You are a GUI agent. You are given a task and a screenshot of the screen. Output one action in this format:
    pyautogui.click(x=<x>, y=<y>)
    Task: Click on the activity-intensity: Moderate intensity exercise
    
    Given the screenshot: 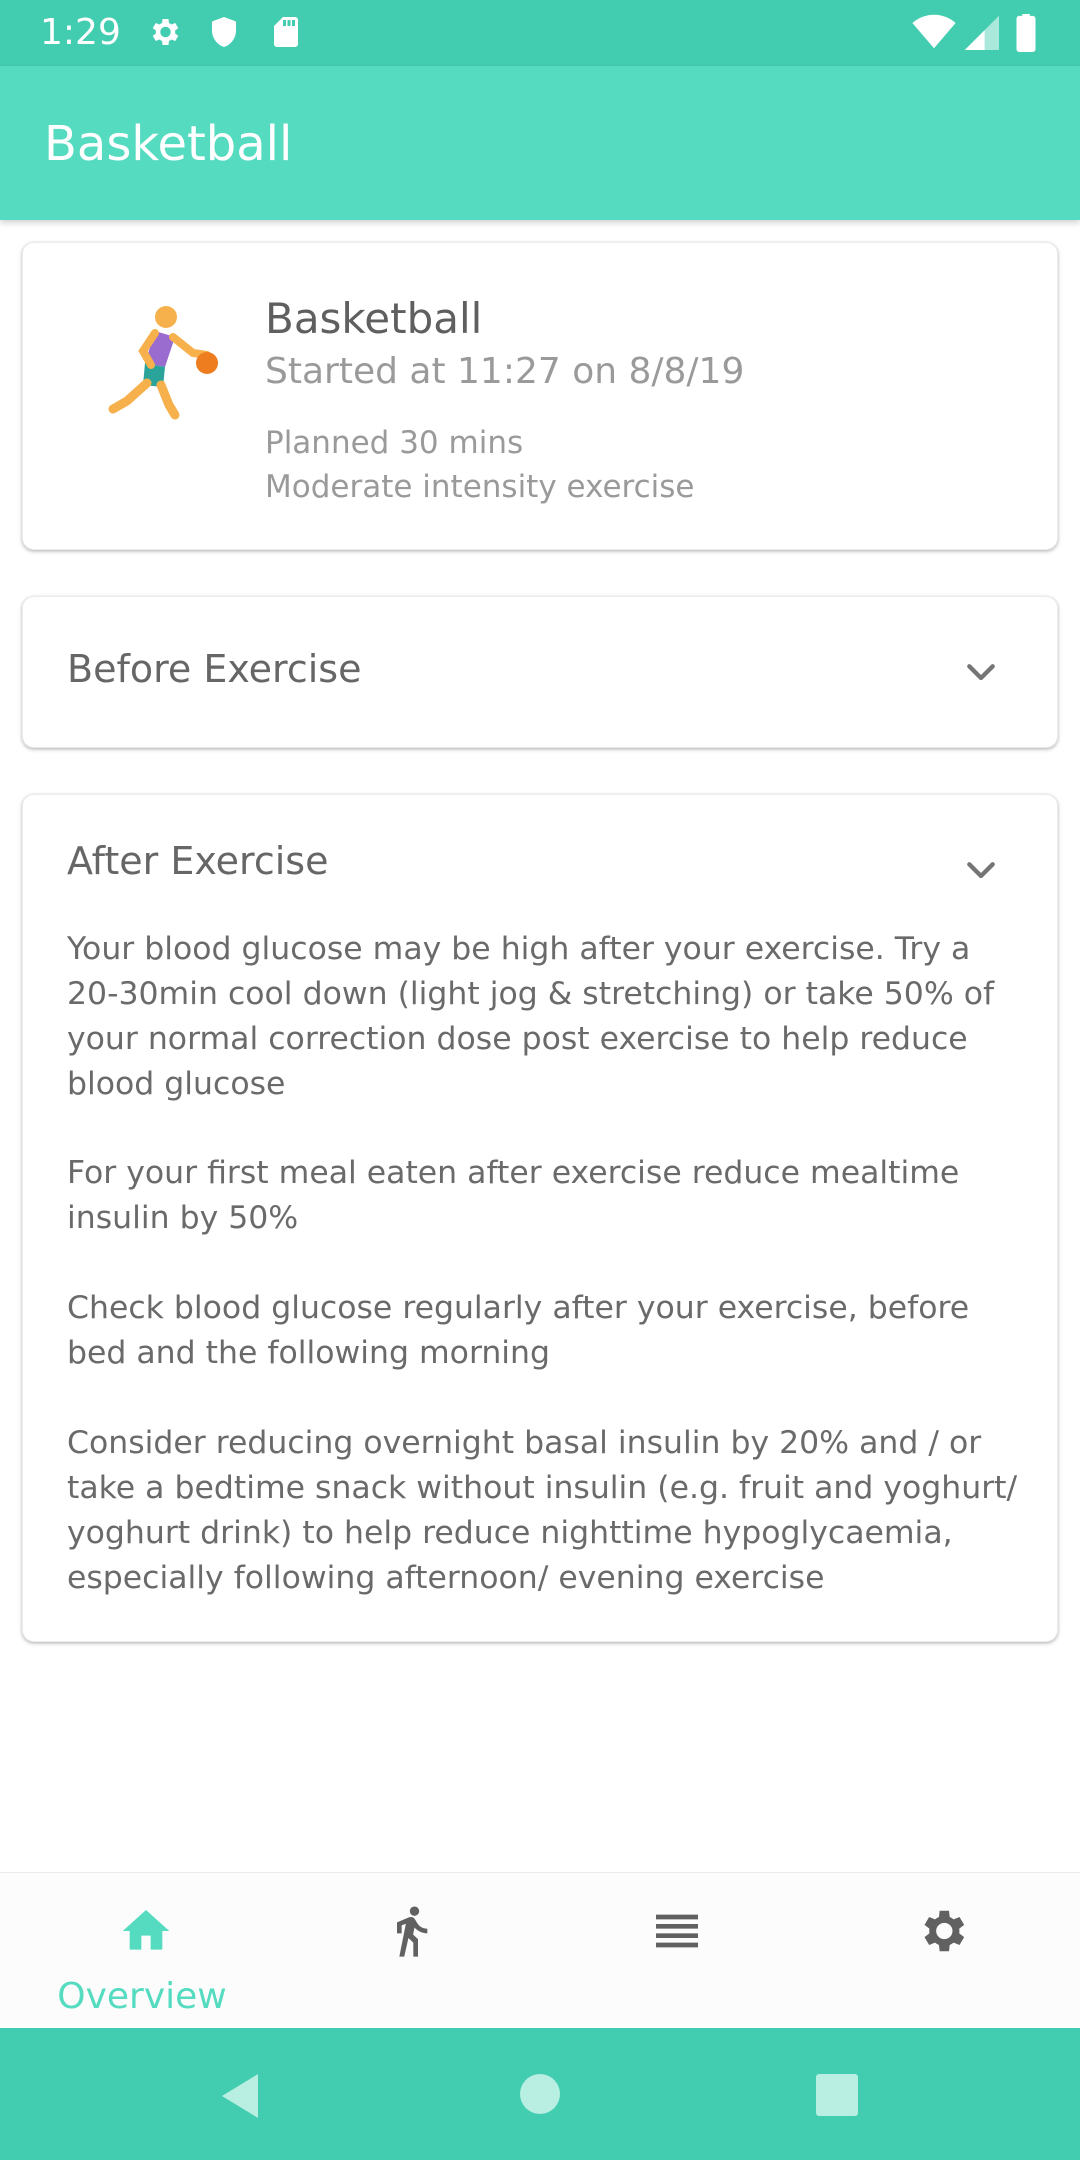 What is the action you would take?
    pyautogui.click(x=480, y=487)
    